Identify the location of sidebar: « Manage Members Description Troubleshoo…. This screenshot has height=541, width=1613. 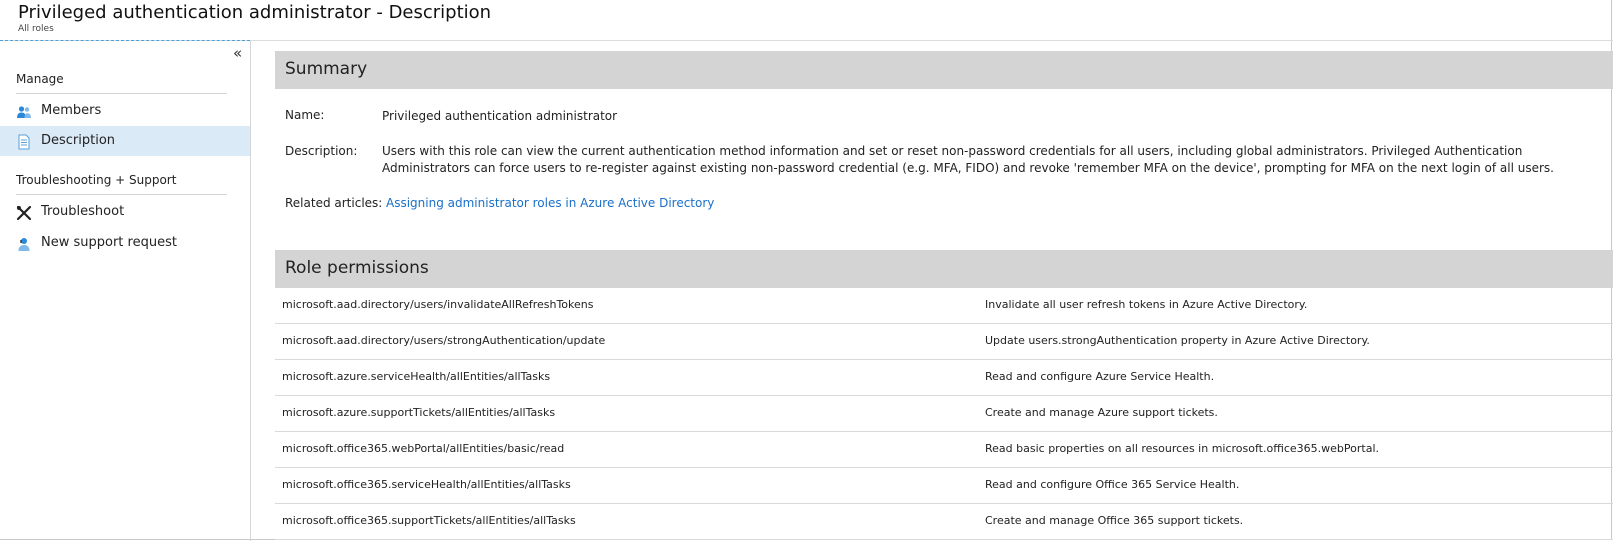
(125, 291).